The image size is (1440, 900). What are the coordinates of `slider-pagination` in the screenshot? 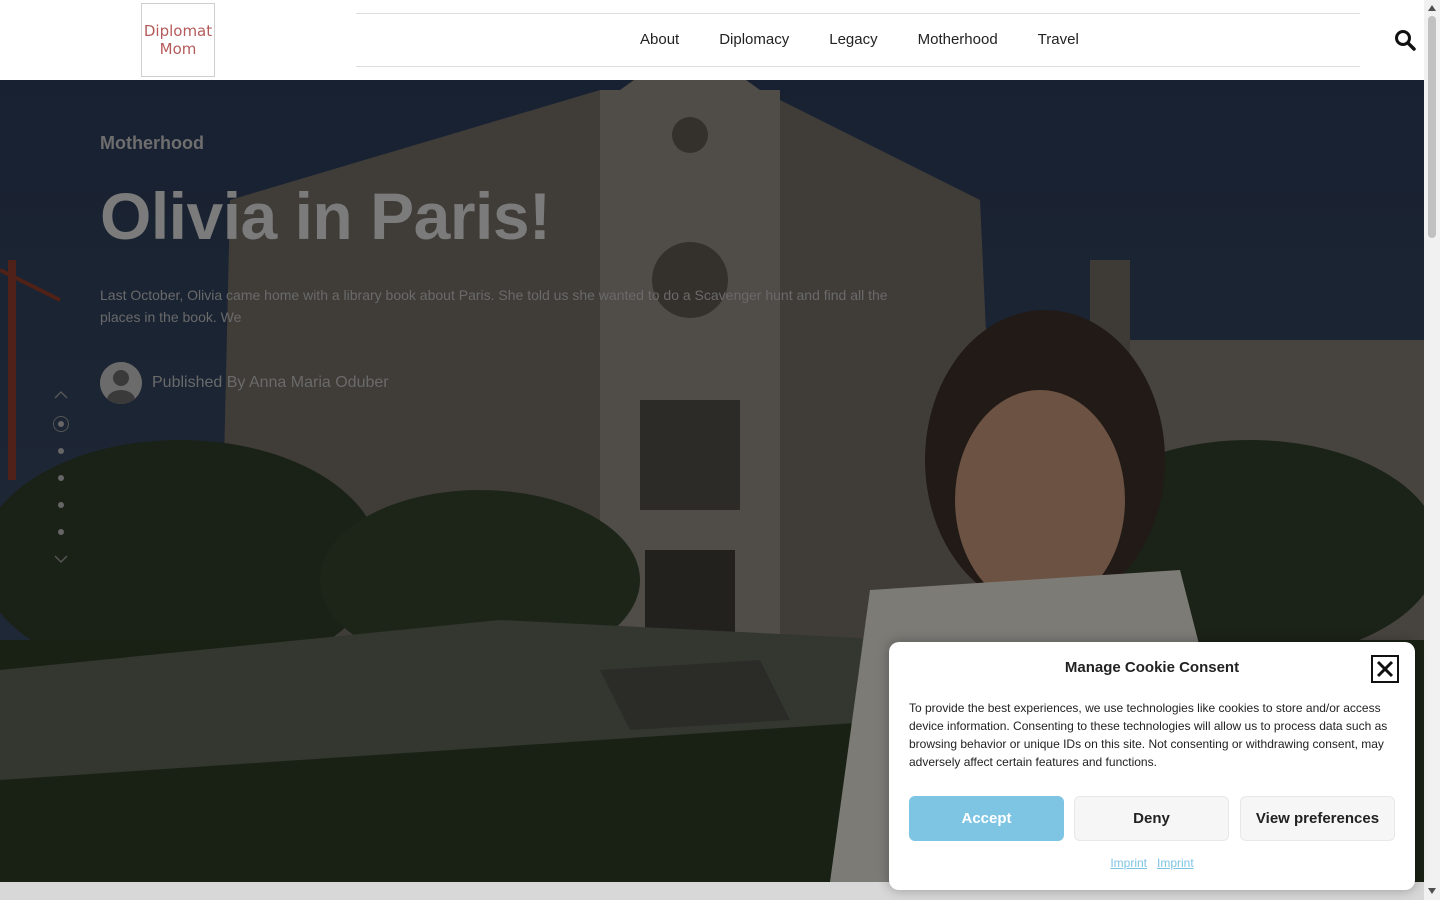 It's located at (61, 480).